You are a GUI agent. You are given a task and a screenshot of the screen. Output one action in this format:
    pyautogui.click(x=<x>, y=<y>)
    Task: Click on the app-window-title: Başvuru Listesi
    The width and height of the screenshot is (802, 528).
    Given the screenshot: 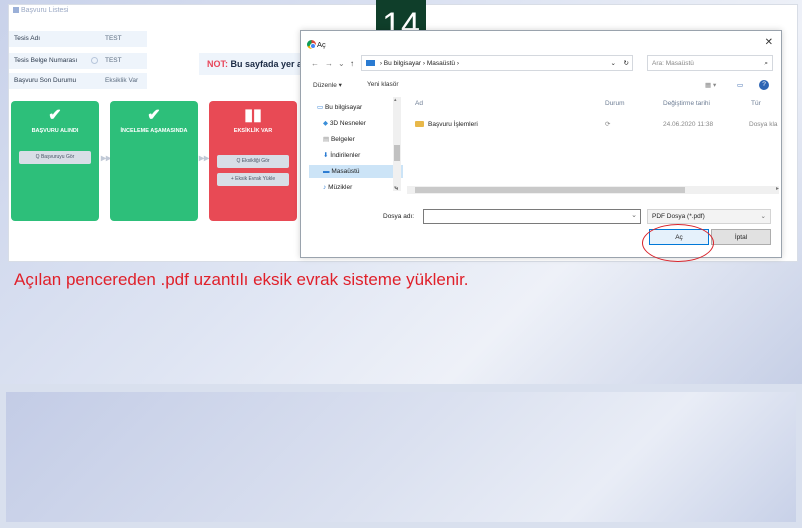 What is the action you would take?
    pyautogui.click(x=40, y=10)
    